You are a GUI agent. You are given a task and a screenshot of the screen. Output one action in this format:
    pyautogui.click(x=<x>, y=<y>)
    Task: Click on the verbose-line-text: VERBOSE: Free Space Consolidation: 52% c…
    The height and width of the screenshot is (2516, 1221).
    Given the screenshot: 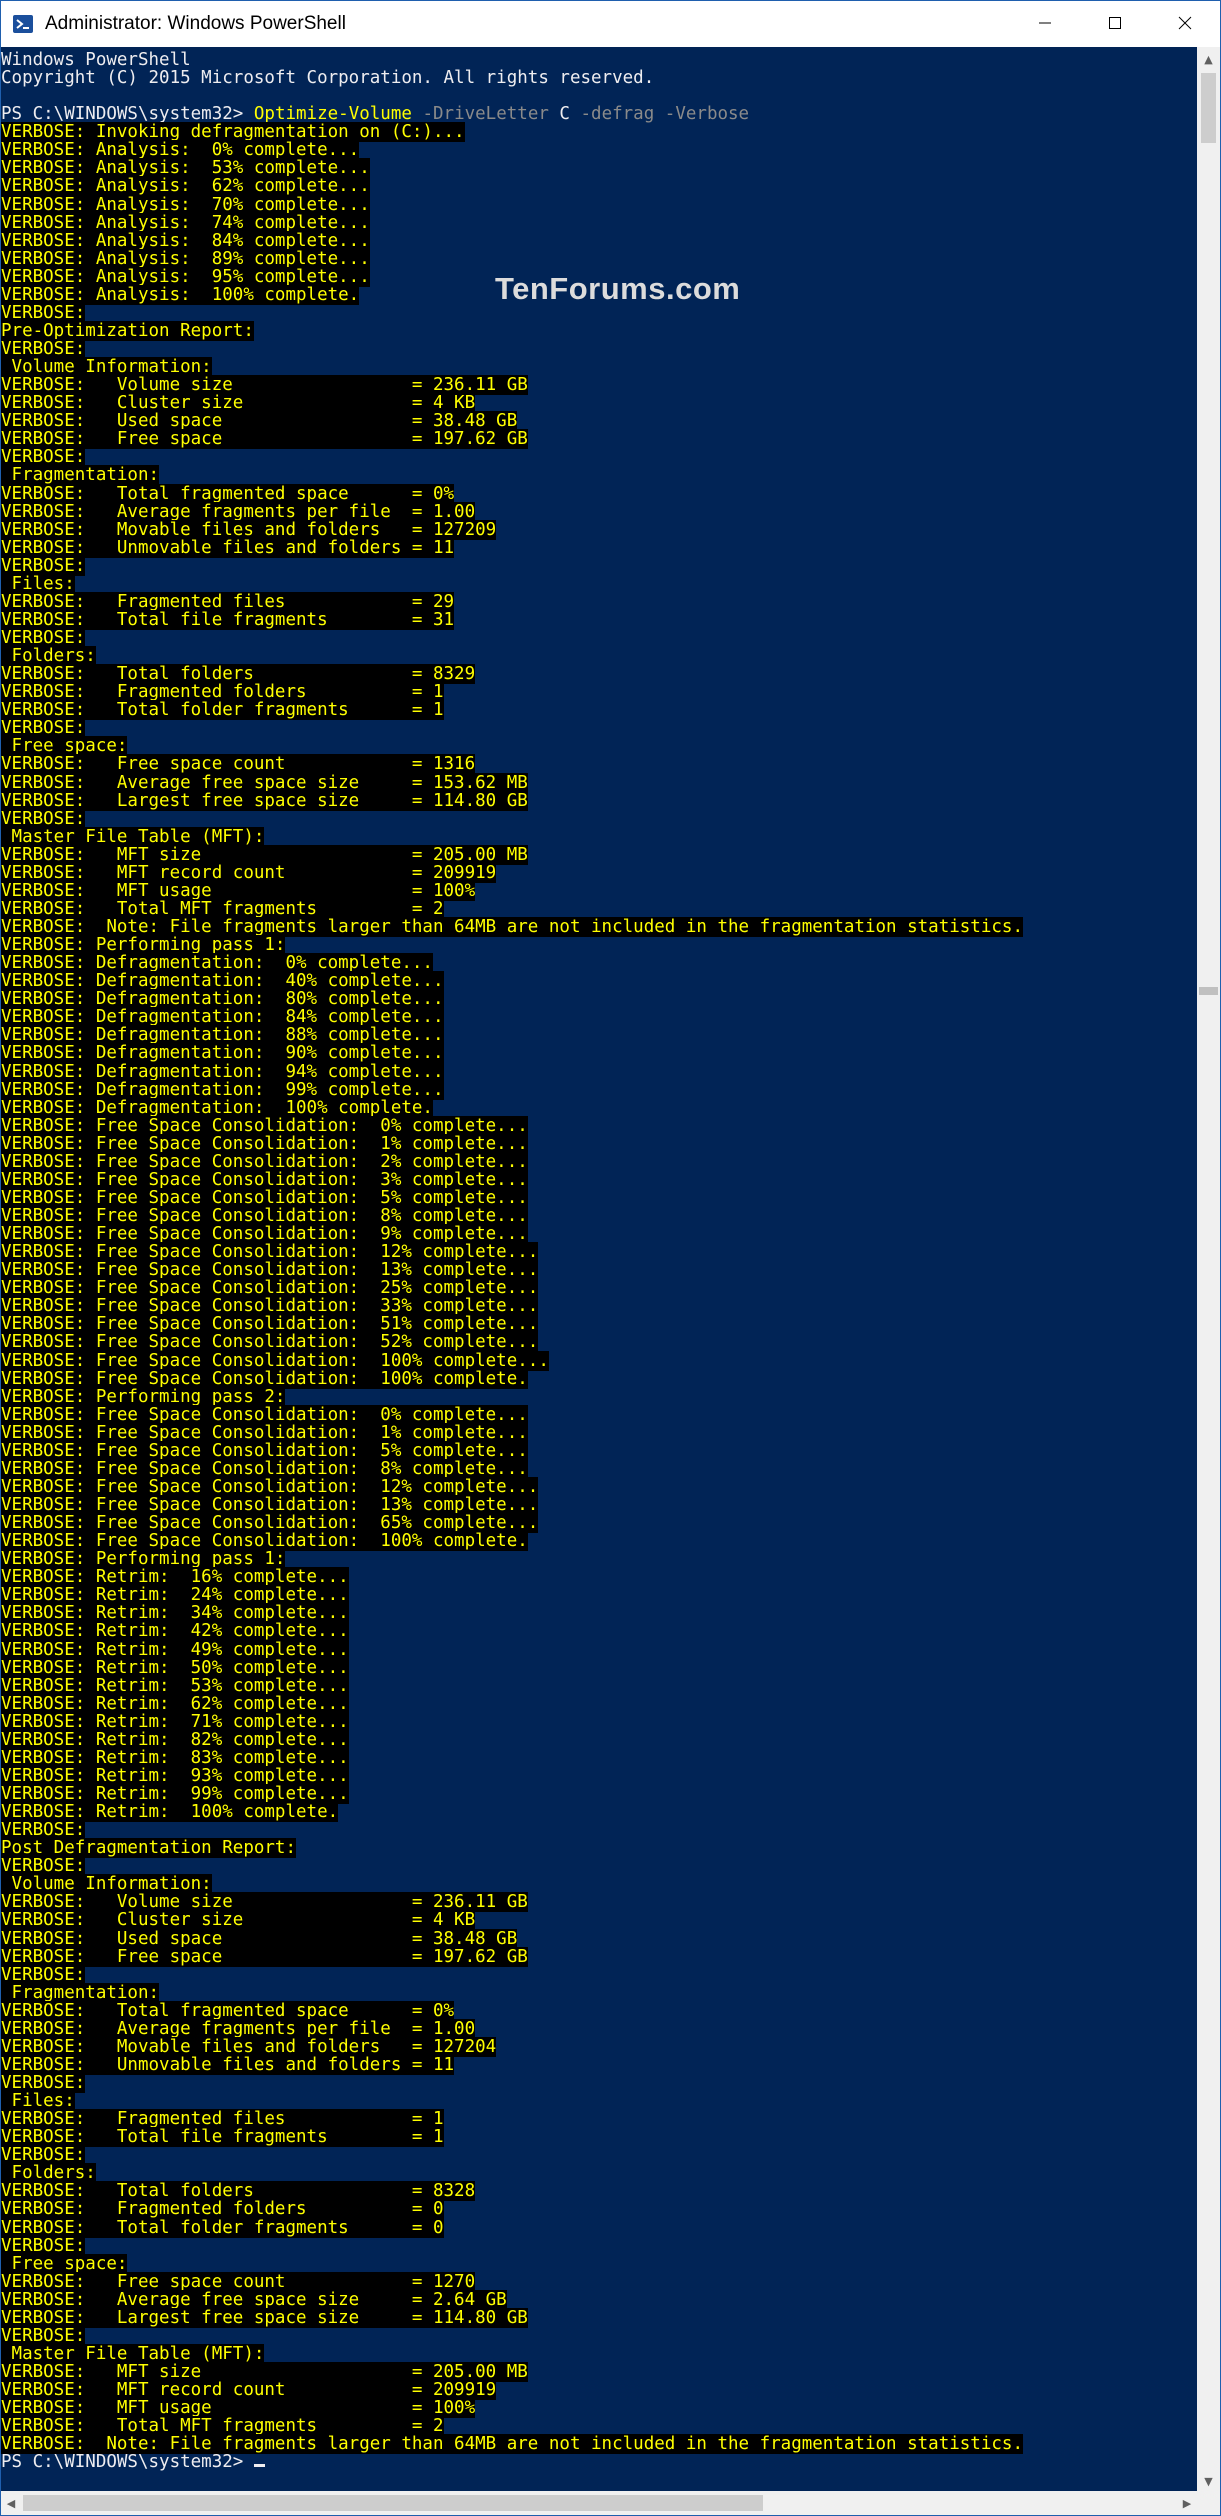 What is the action you would take?
    pyautogui.click(x=270, y=1342)
    